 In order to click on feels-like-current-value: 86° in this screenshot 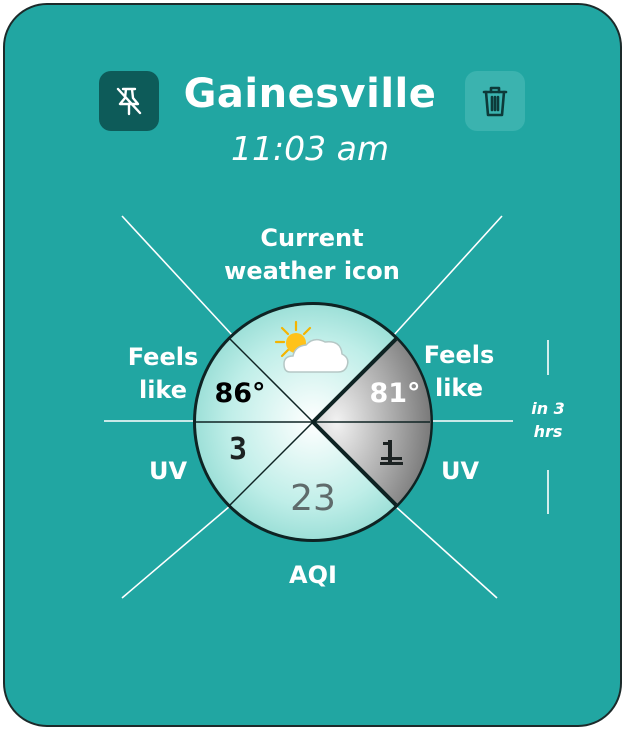, I will do `click(240, 393)`.